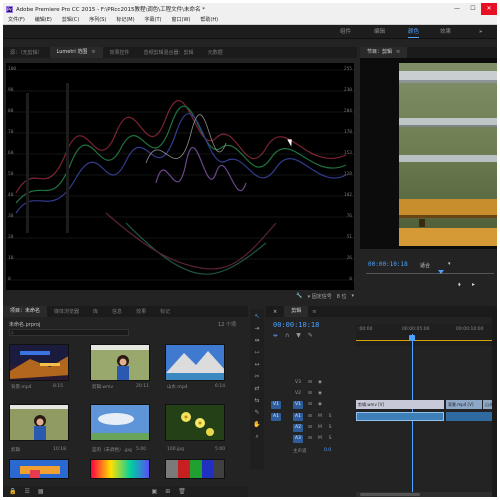 This screenshot has width=500, height=500. I want to click on tab-info: 信息, so click(117, 311).